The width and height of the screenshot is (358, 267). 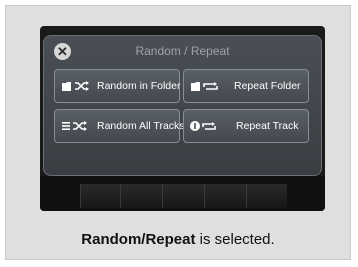 I want to click on random-in-folder-button: Random in Folder, so click(x=117, y=86).